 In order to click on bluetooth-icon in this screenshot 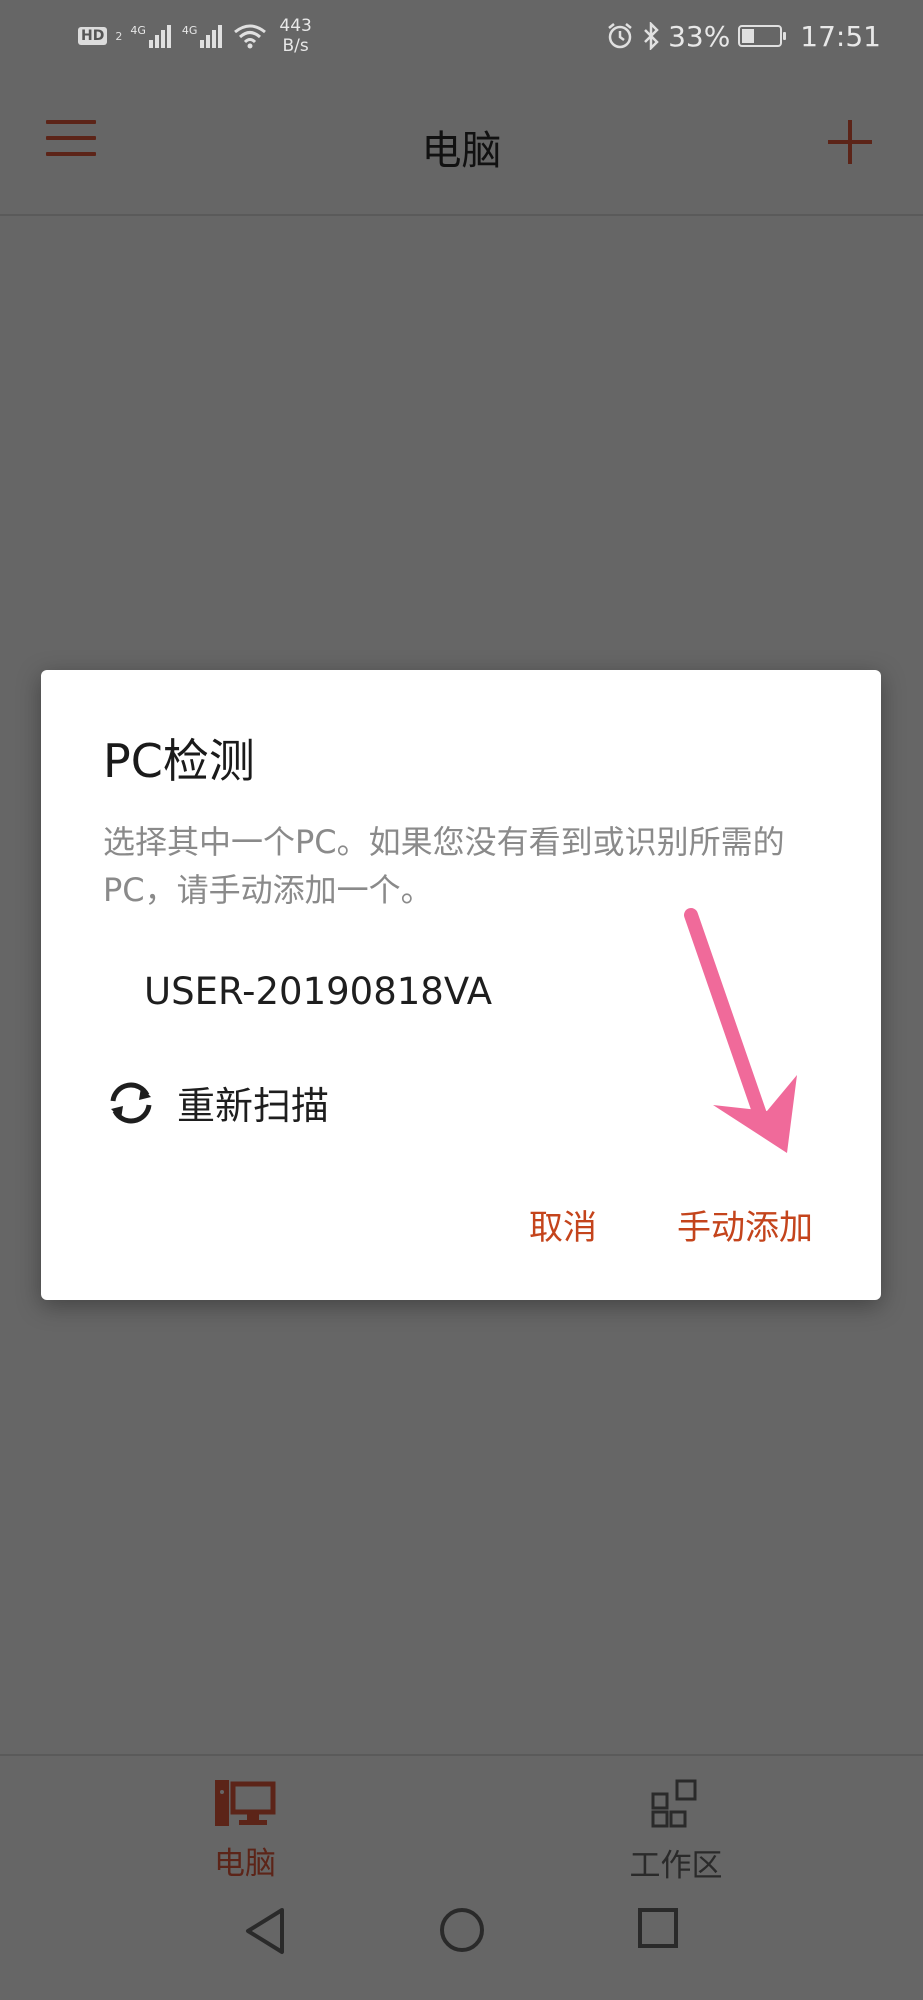, I will do `click(651, 36)`.